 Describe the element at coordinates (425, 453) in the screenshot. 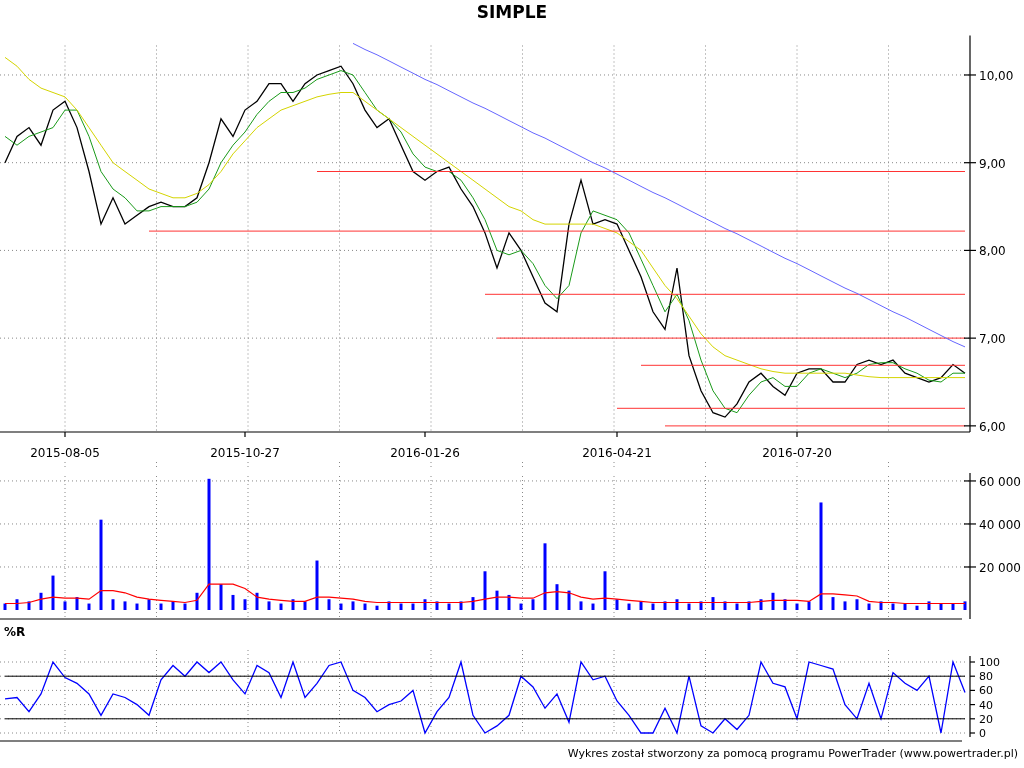

I see `date-axis-label: 2016-01-26` at that location.